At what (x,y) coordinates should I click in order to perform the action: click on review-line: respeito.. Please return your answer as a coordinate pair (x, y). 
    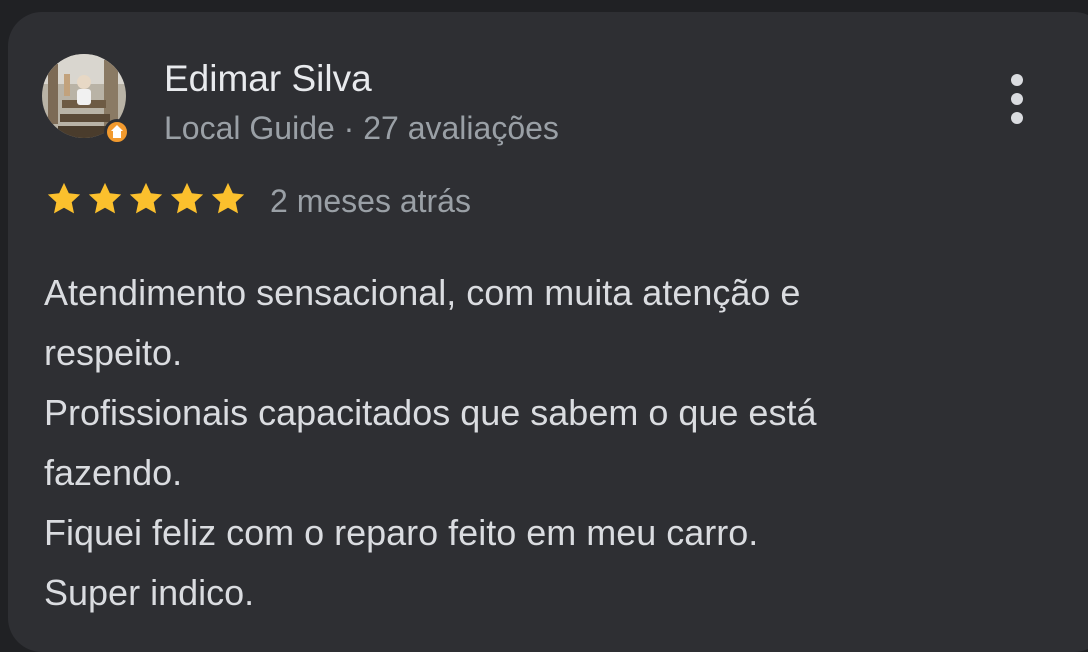
    Looking at the image, I should click on (113, 352).